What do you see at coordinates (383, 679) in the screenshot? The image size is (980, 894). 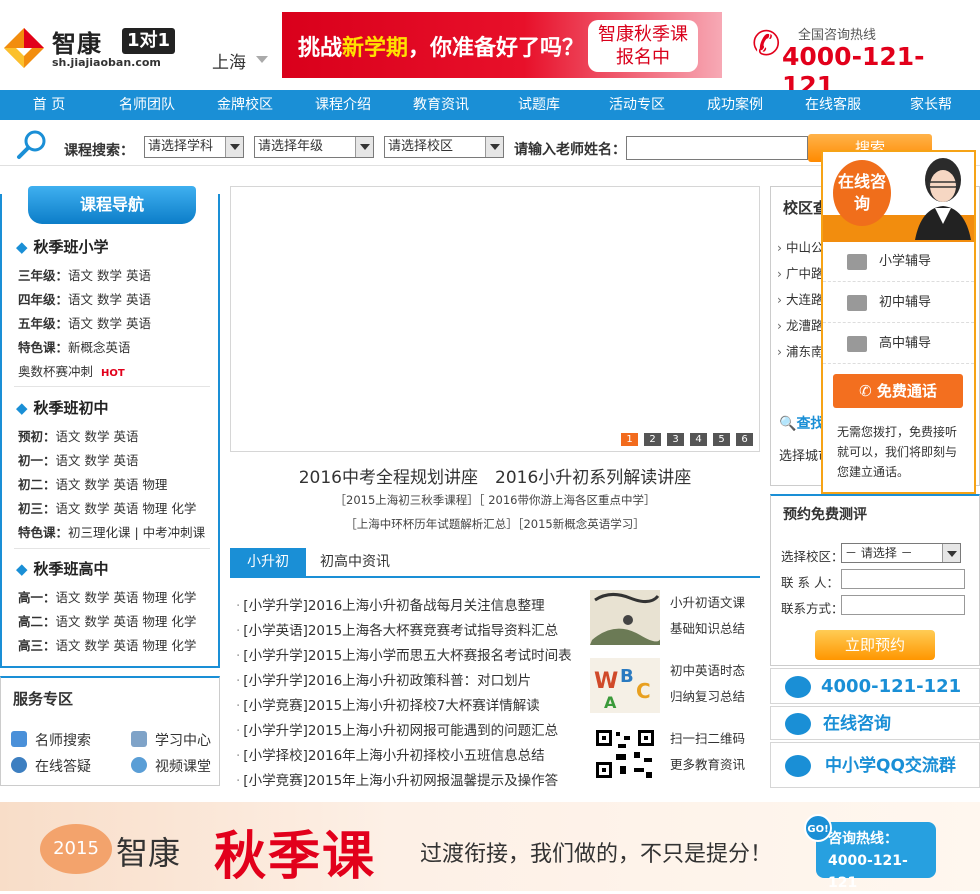 I see `news-item: [小学升学]2016上海小升初政策科普：对口划片` at bounding box center [383, 679].